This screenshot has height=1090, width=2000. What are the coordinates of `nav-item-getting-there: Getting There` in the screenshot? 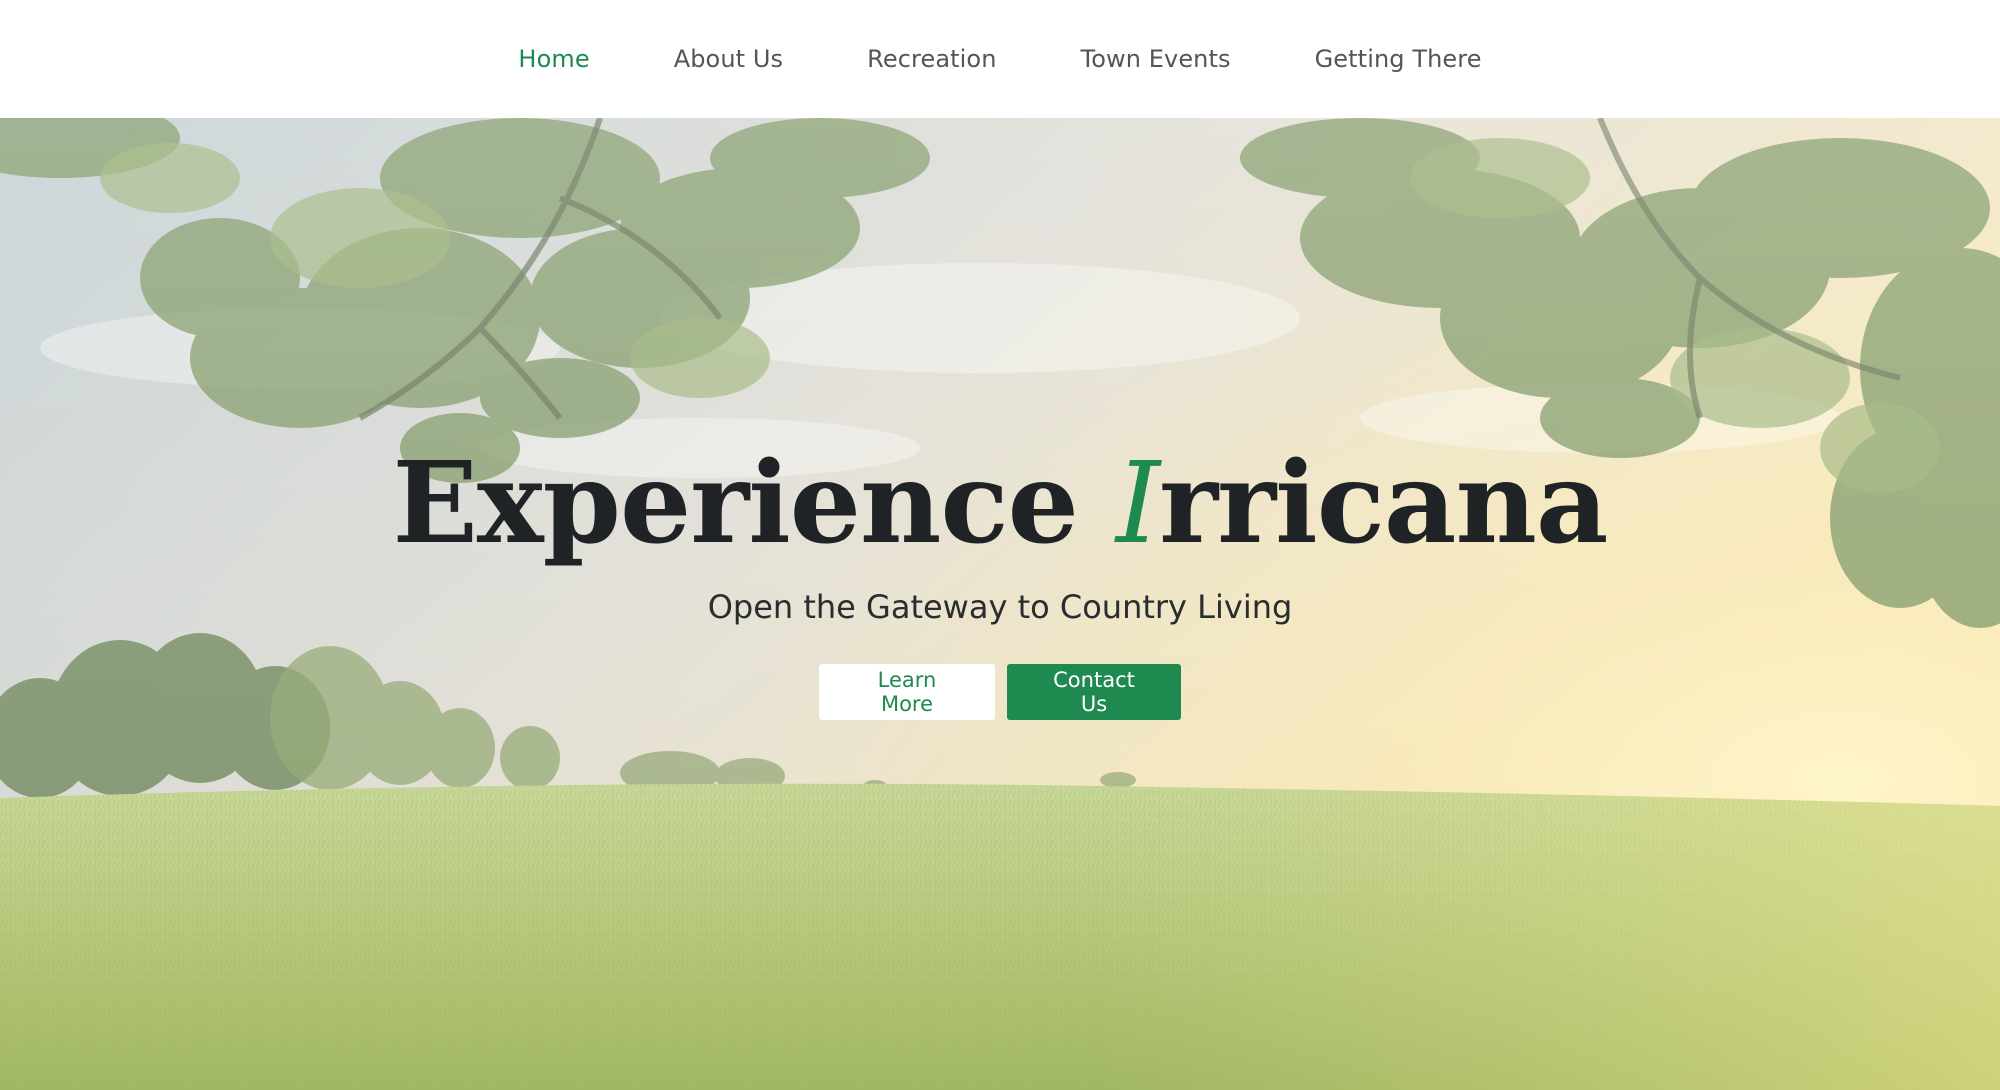 It's located at (1398, 59).